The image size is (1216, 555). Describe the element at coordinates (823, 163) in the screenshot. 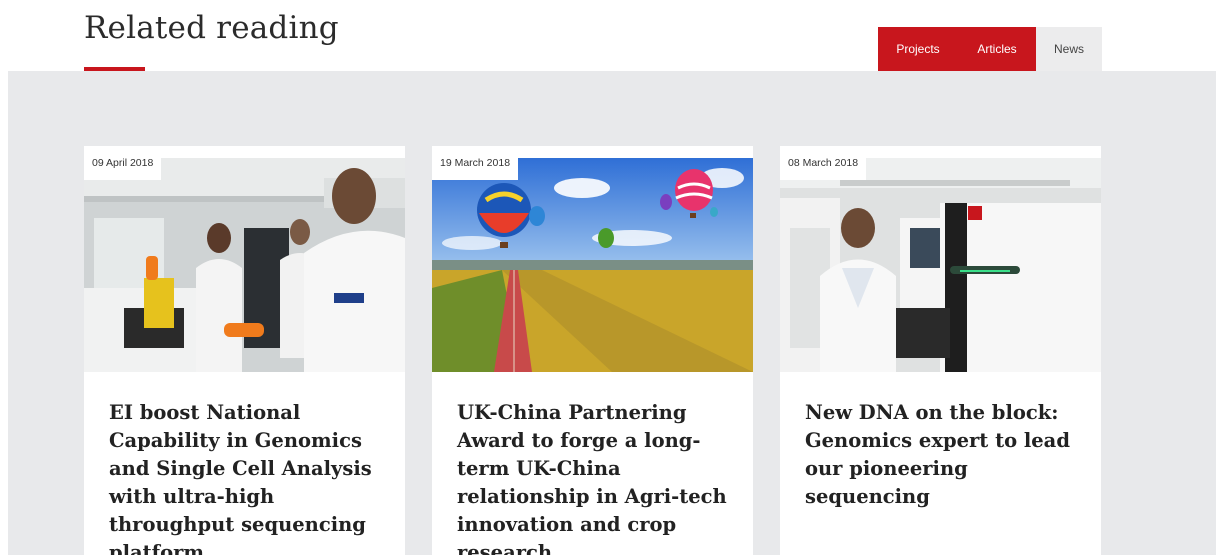

I see `card-date: 08 March 2018` at that location.